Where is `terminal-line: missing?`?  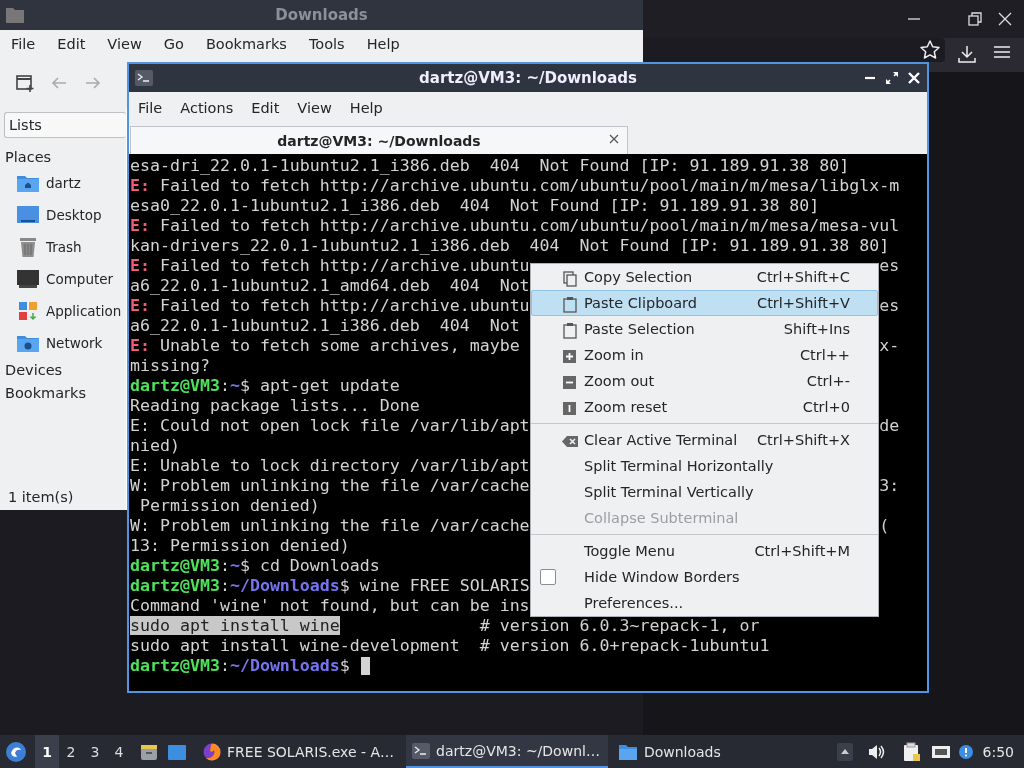
terminal-line: missing? is located at coordinates (170, 366).